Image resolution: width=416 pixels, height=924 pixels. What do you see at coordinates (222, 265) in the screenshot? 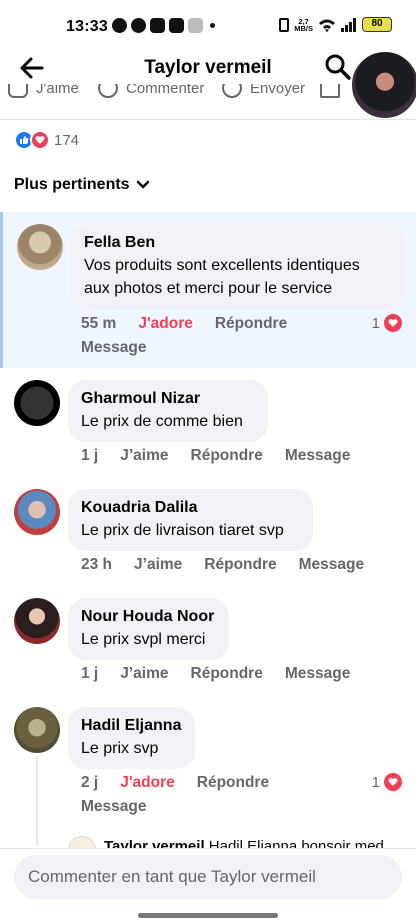
I see `comment-text: Vos produits sont excellents identiques` at bounding box center [222, 265].